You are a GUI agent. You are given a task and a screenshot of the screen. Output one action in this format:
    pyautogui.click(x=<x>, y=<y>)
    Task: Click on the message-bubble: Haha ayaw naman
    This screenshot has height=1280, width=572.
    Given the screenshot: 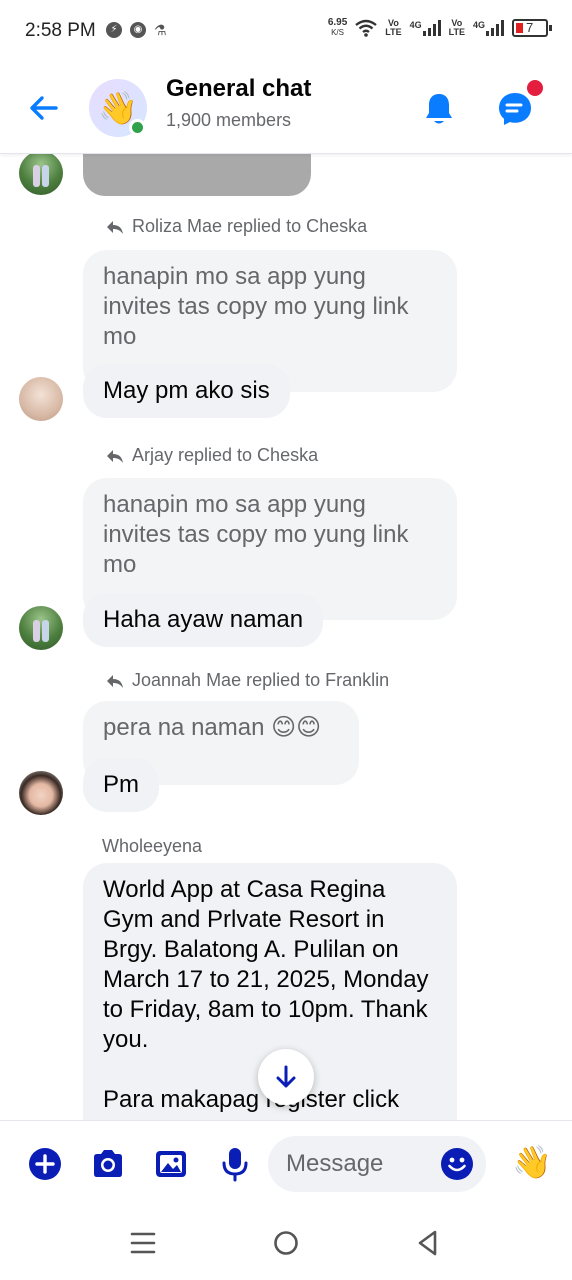 What is the action you would take?
    pyautogui.click(x=203, y=620)
    